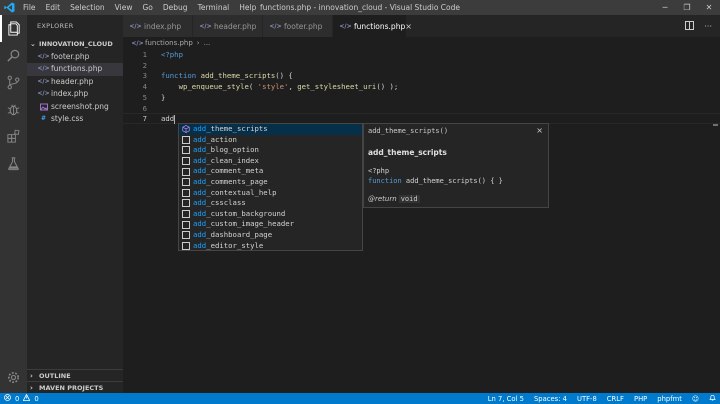 Image resolution: width=720 pixels, height=404 pixels. Describe the element at coordinates (303, 26) in the screenshot. I see `tab-label: footer.php` at that location.